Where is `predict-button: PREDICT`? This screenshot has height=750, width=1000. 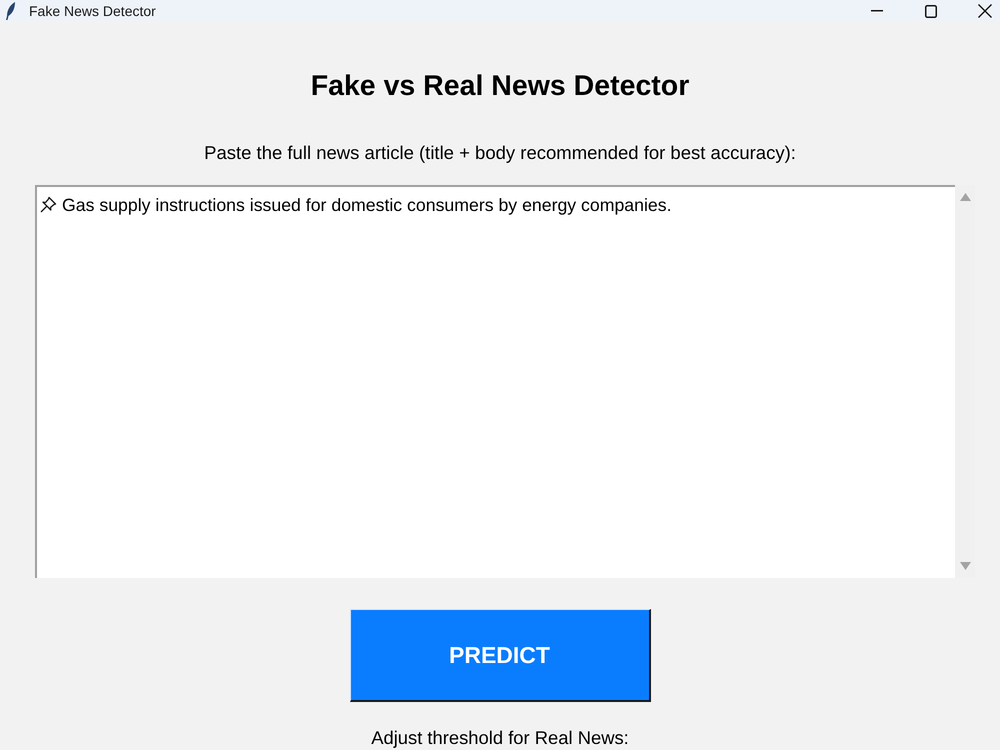 predict-button: PREDICT is located at coordinates (500, 655).